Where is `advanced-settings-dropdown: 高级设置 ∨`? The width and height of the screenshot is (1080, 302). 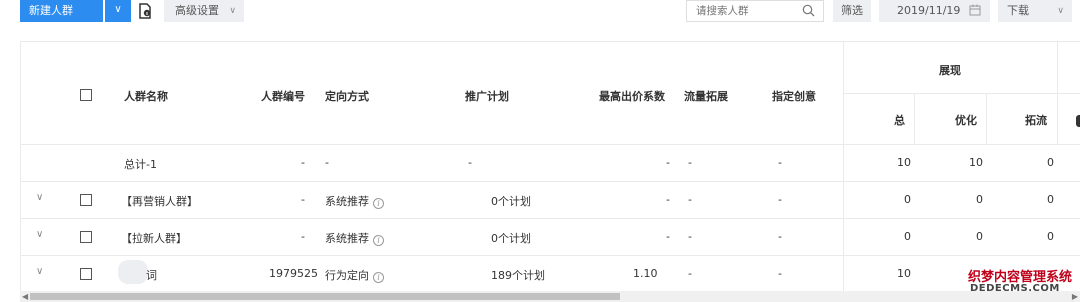 advanced-settings-dropdown: 高级设置 ∨ is located at coordinates (204, 11).